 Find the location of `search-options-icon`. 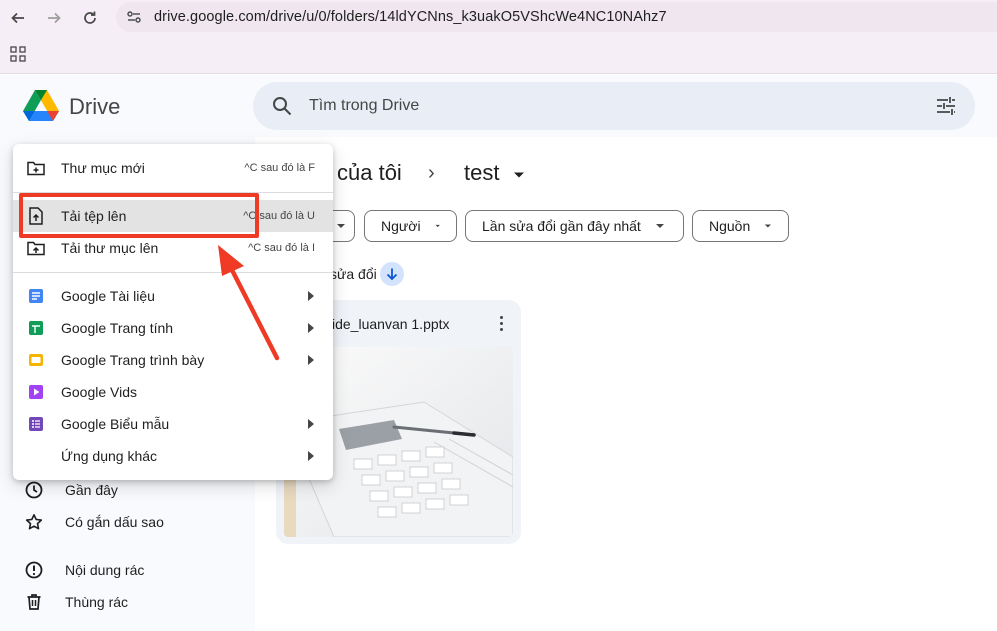

search-options-icon is located at coordinates (946, 106).